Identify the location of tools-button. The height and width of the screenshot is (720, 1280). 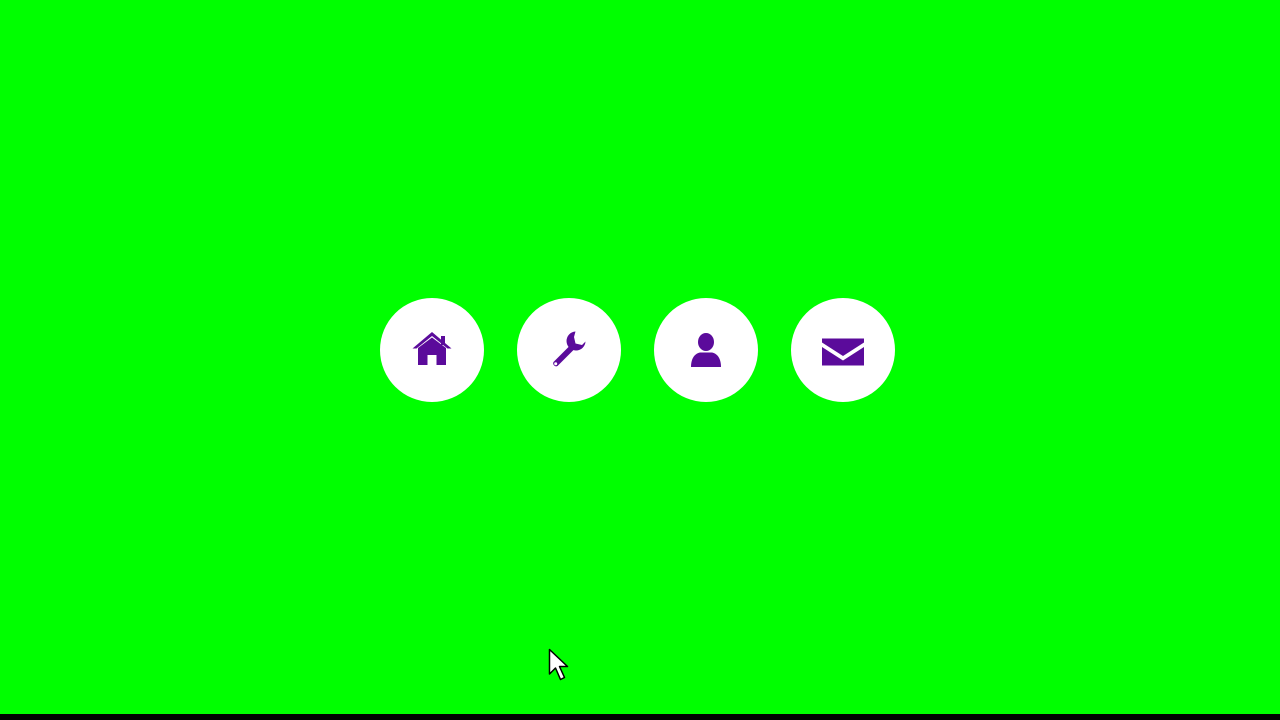
(569, 350).